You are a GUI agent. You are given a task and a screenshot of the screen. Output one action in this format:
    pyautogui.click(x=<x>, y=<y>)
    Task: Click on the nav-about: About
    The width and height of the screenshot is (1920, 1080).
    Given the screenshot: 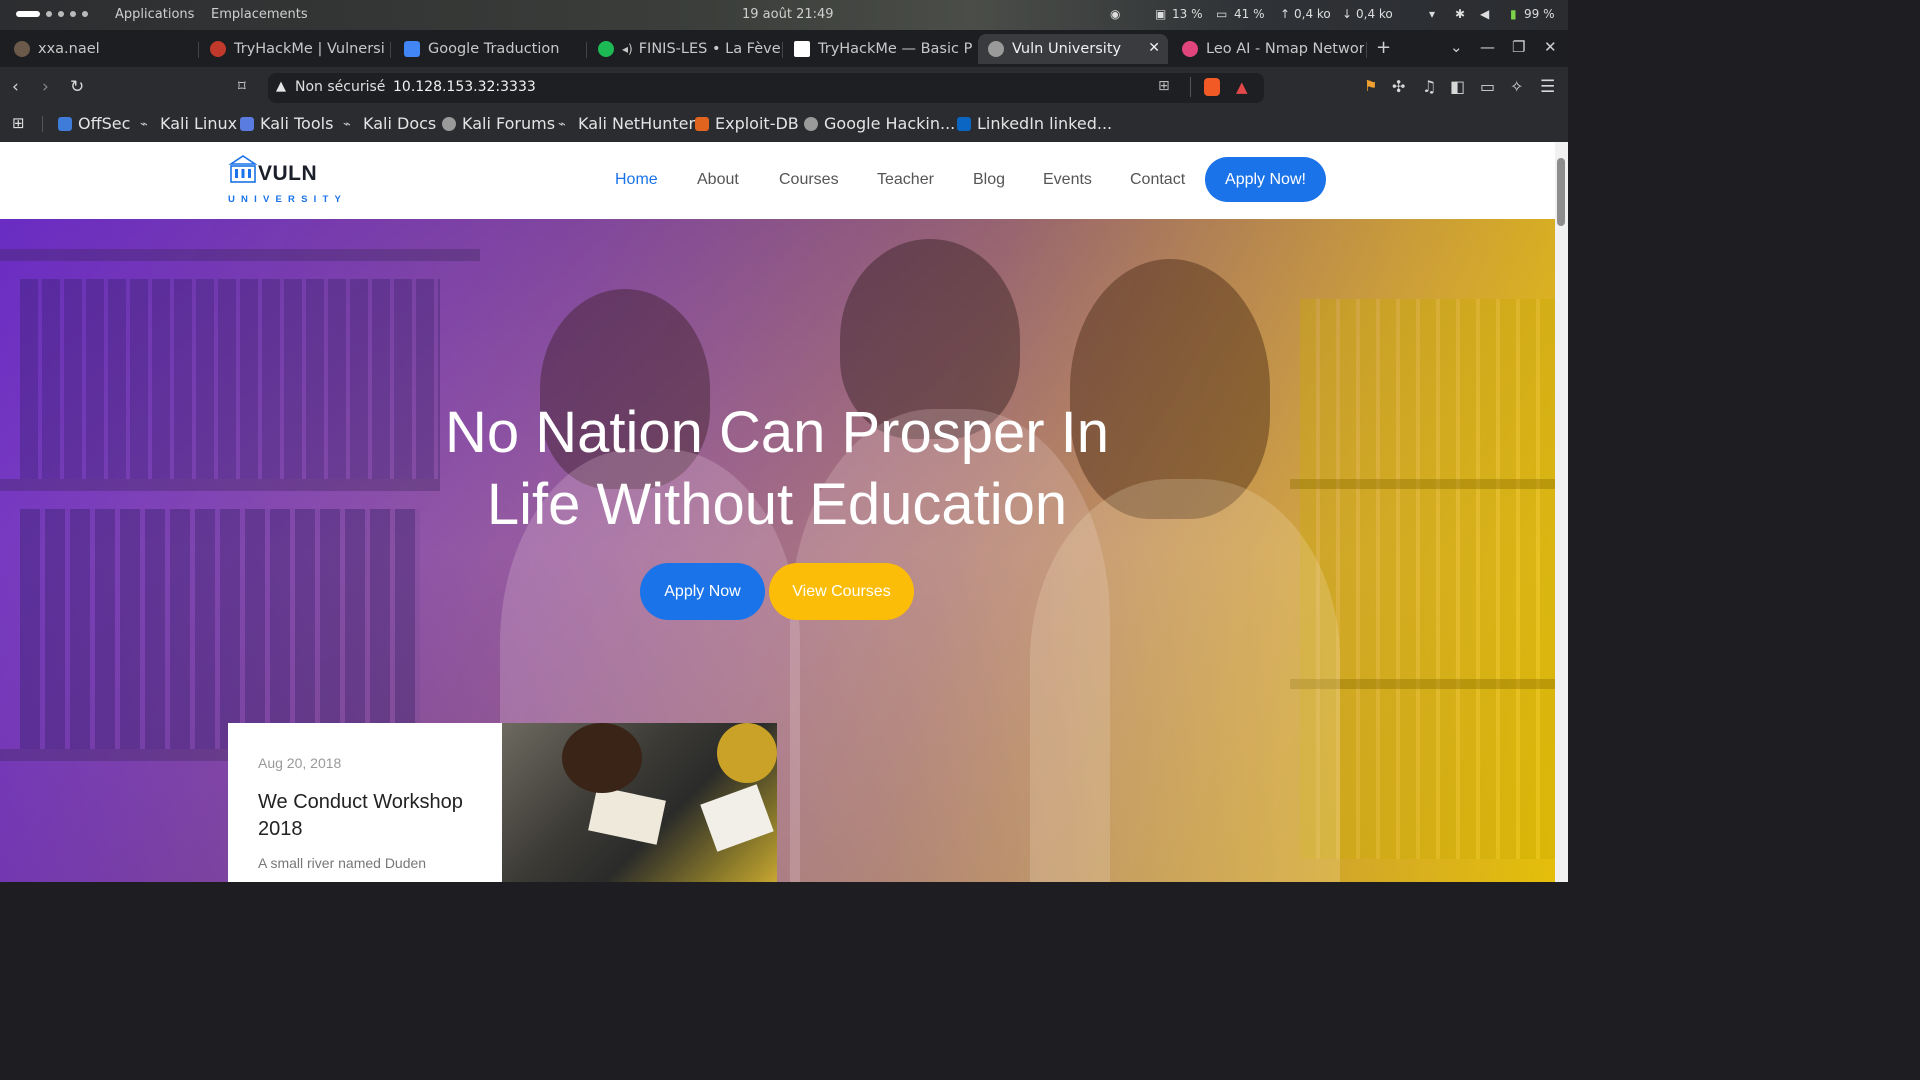 What is the action you would take?
    pyautogui.click(x=718, y=180)
    